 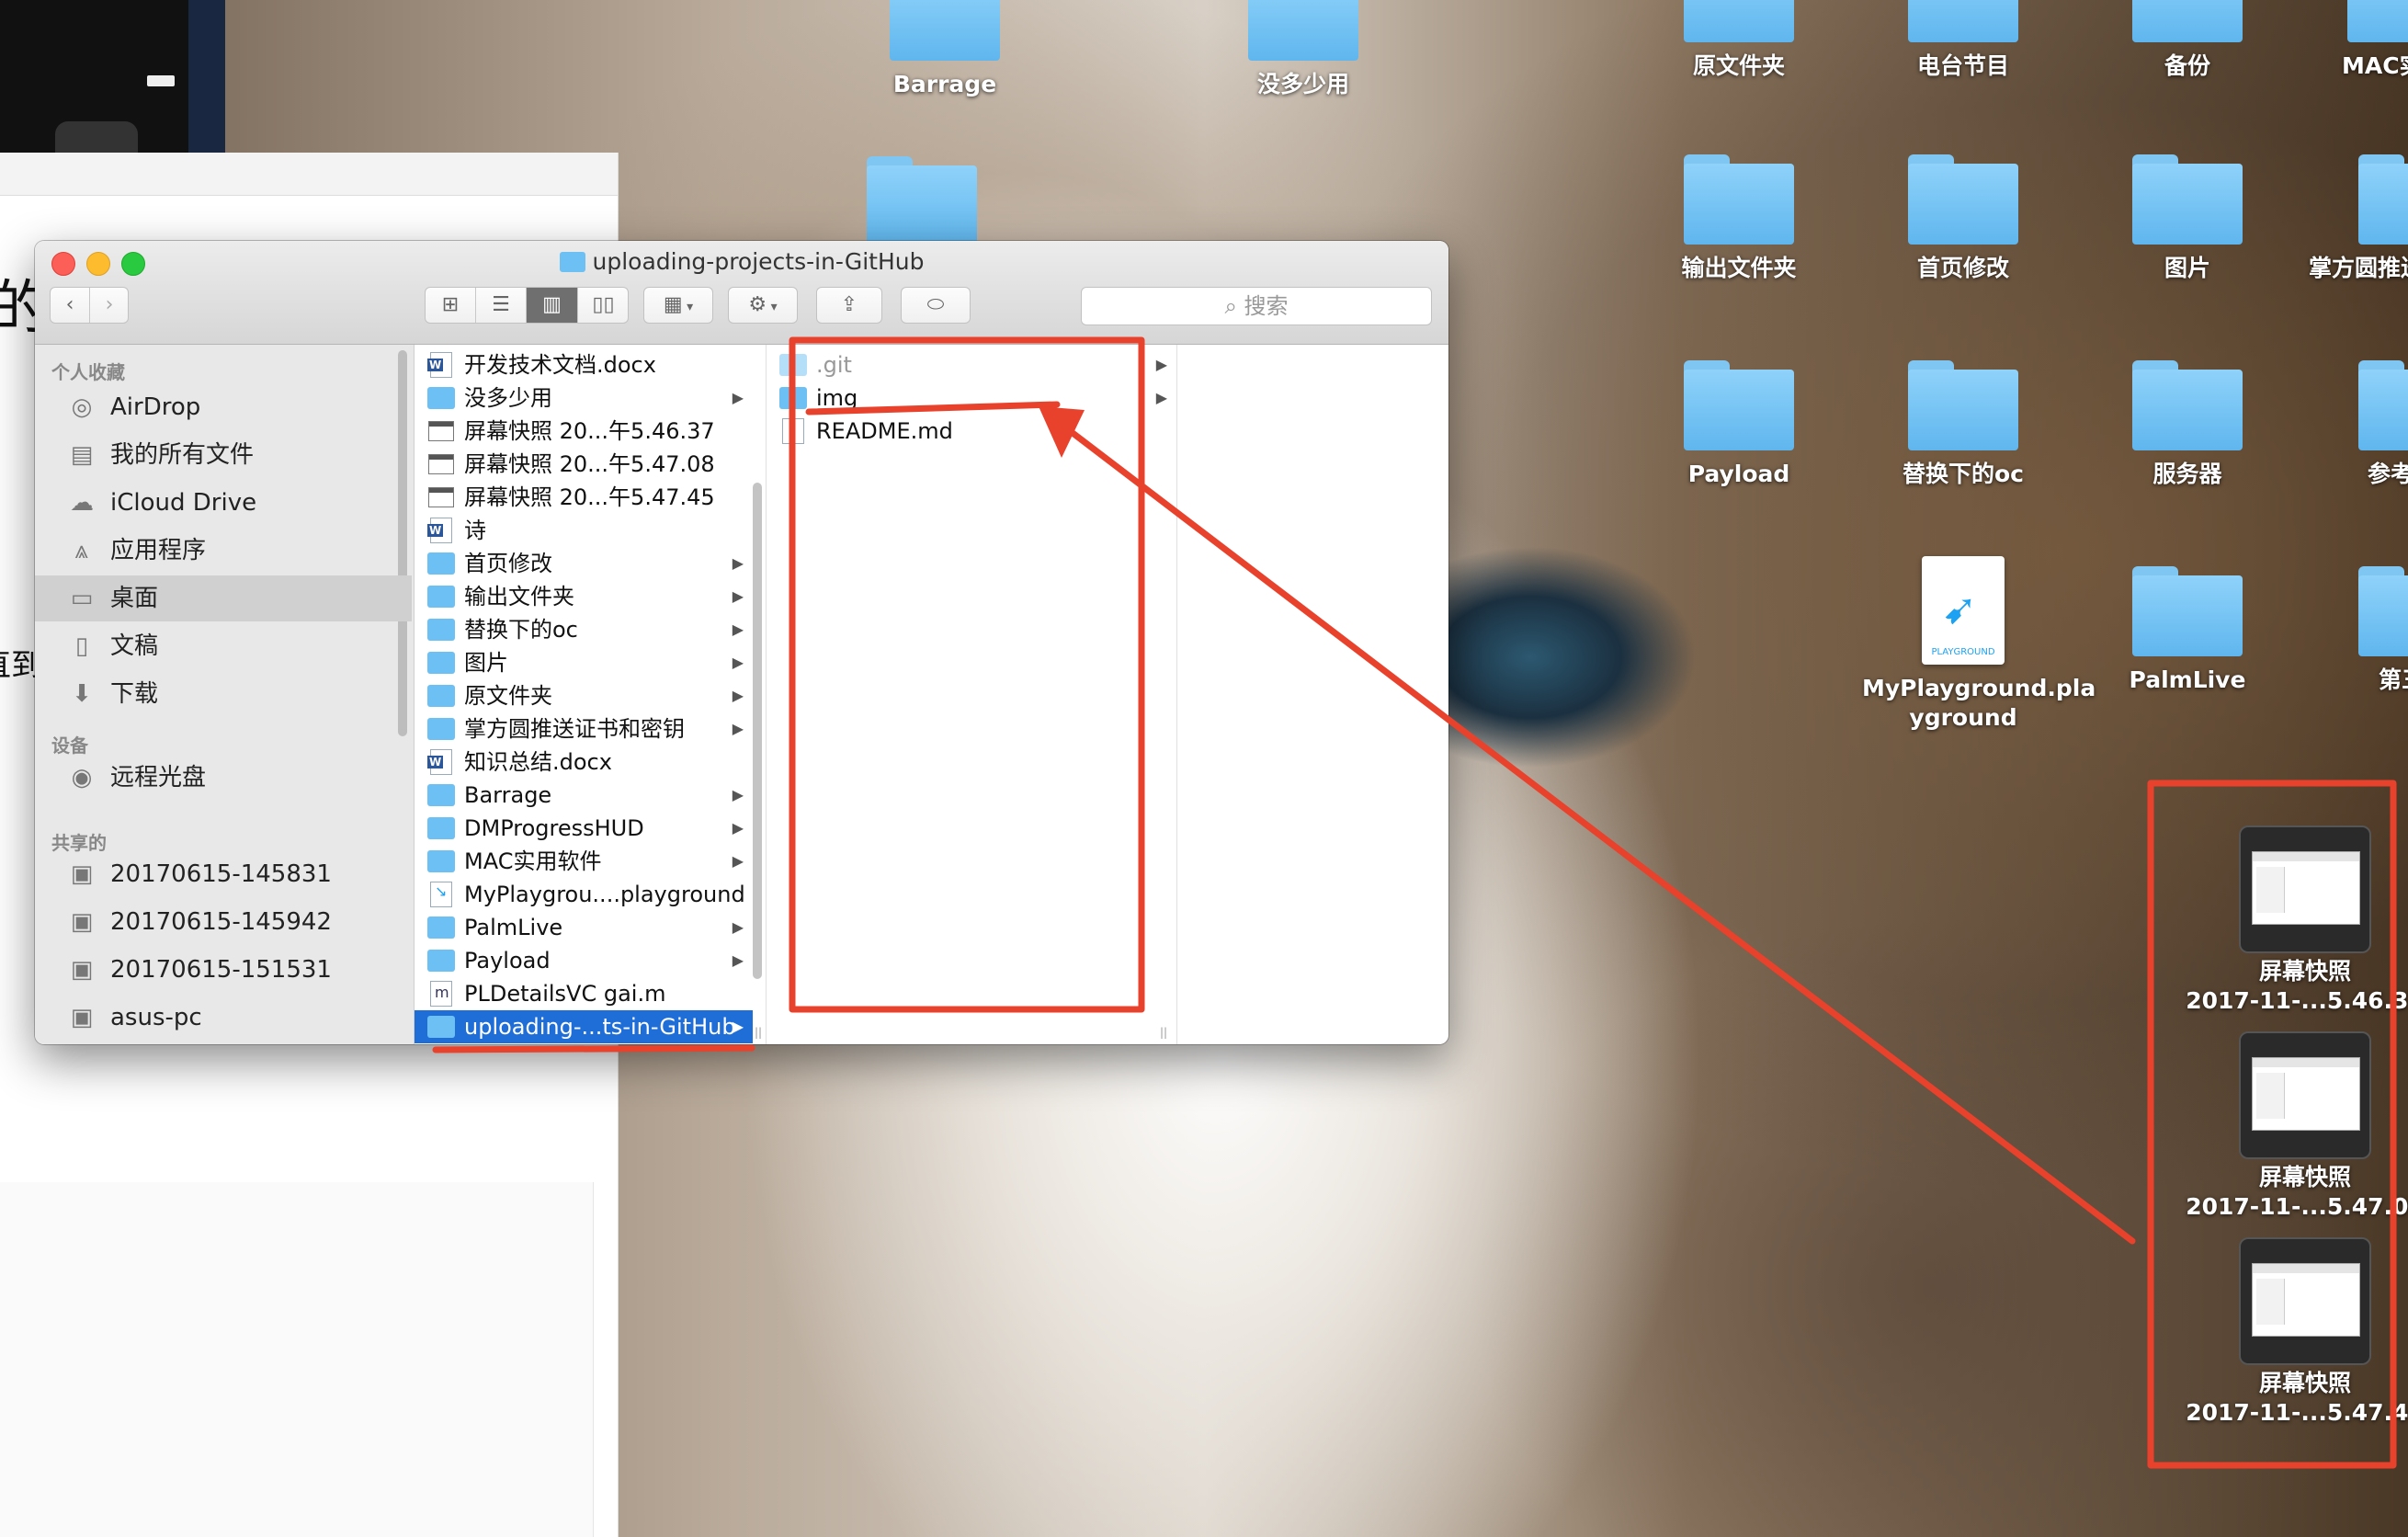 What do you see at coordinates (2345, 218) in the screenshot?
I see `desktop-folder-zhangfangyuan: 掌方圆推送` at bounding box center [2345, 218].